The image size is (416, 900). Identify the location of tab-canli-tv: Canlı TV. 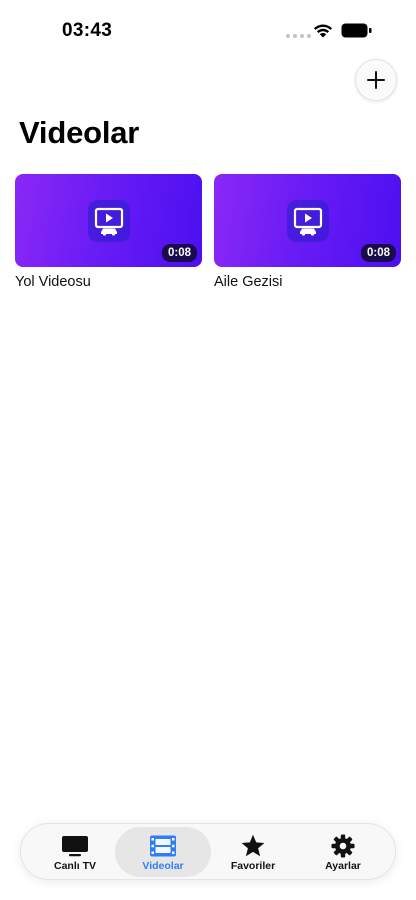
(75, 852).